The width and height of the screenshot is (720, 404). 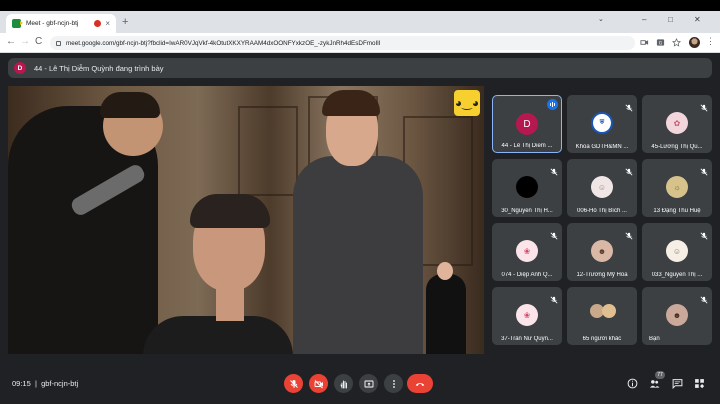 I want to click on minimize-button: –, so click(x=644, y=19).